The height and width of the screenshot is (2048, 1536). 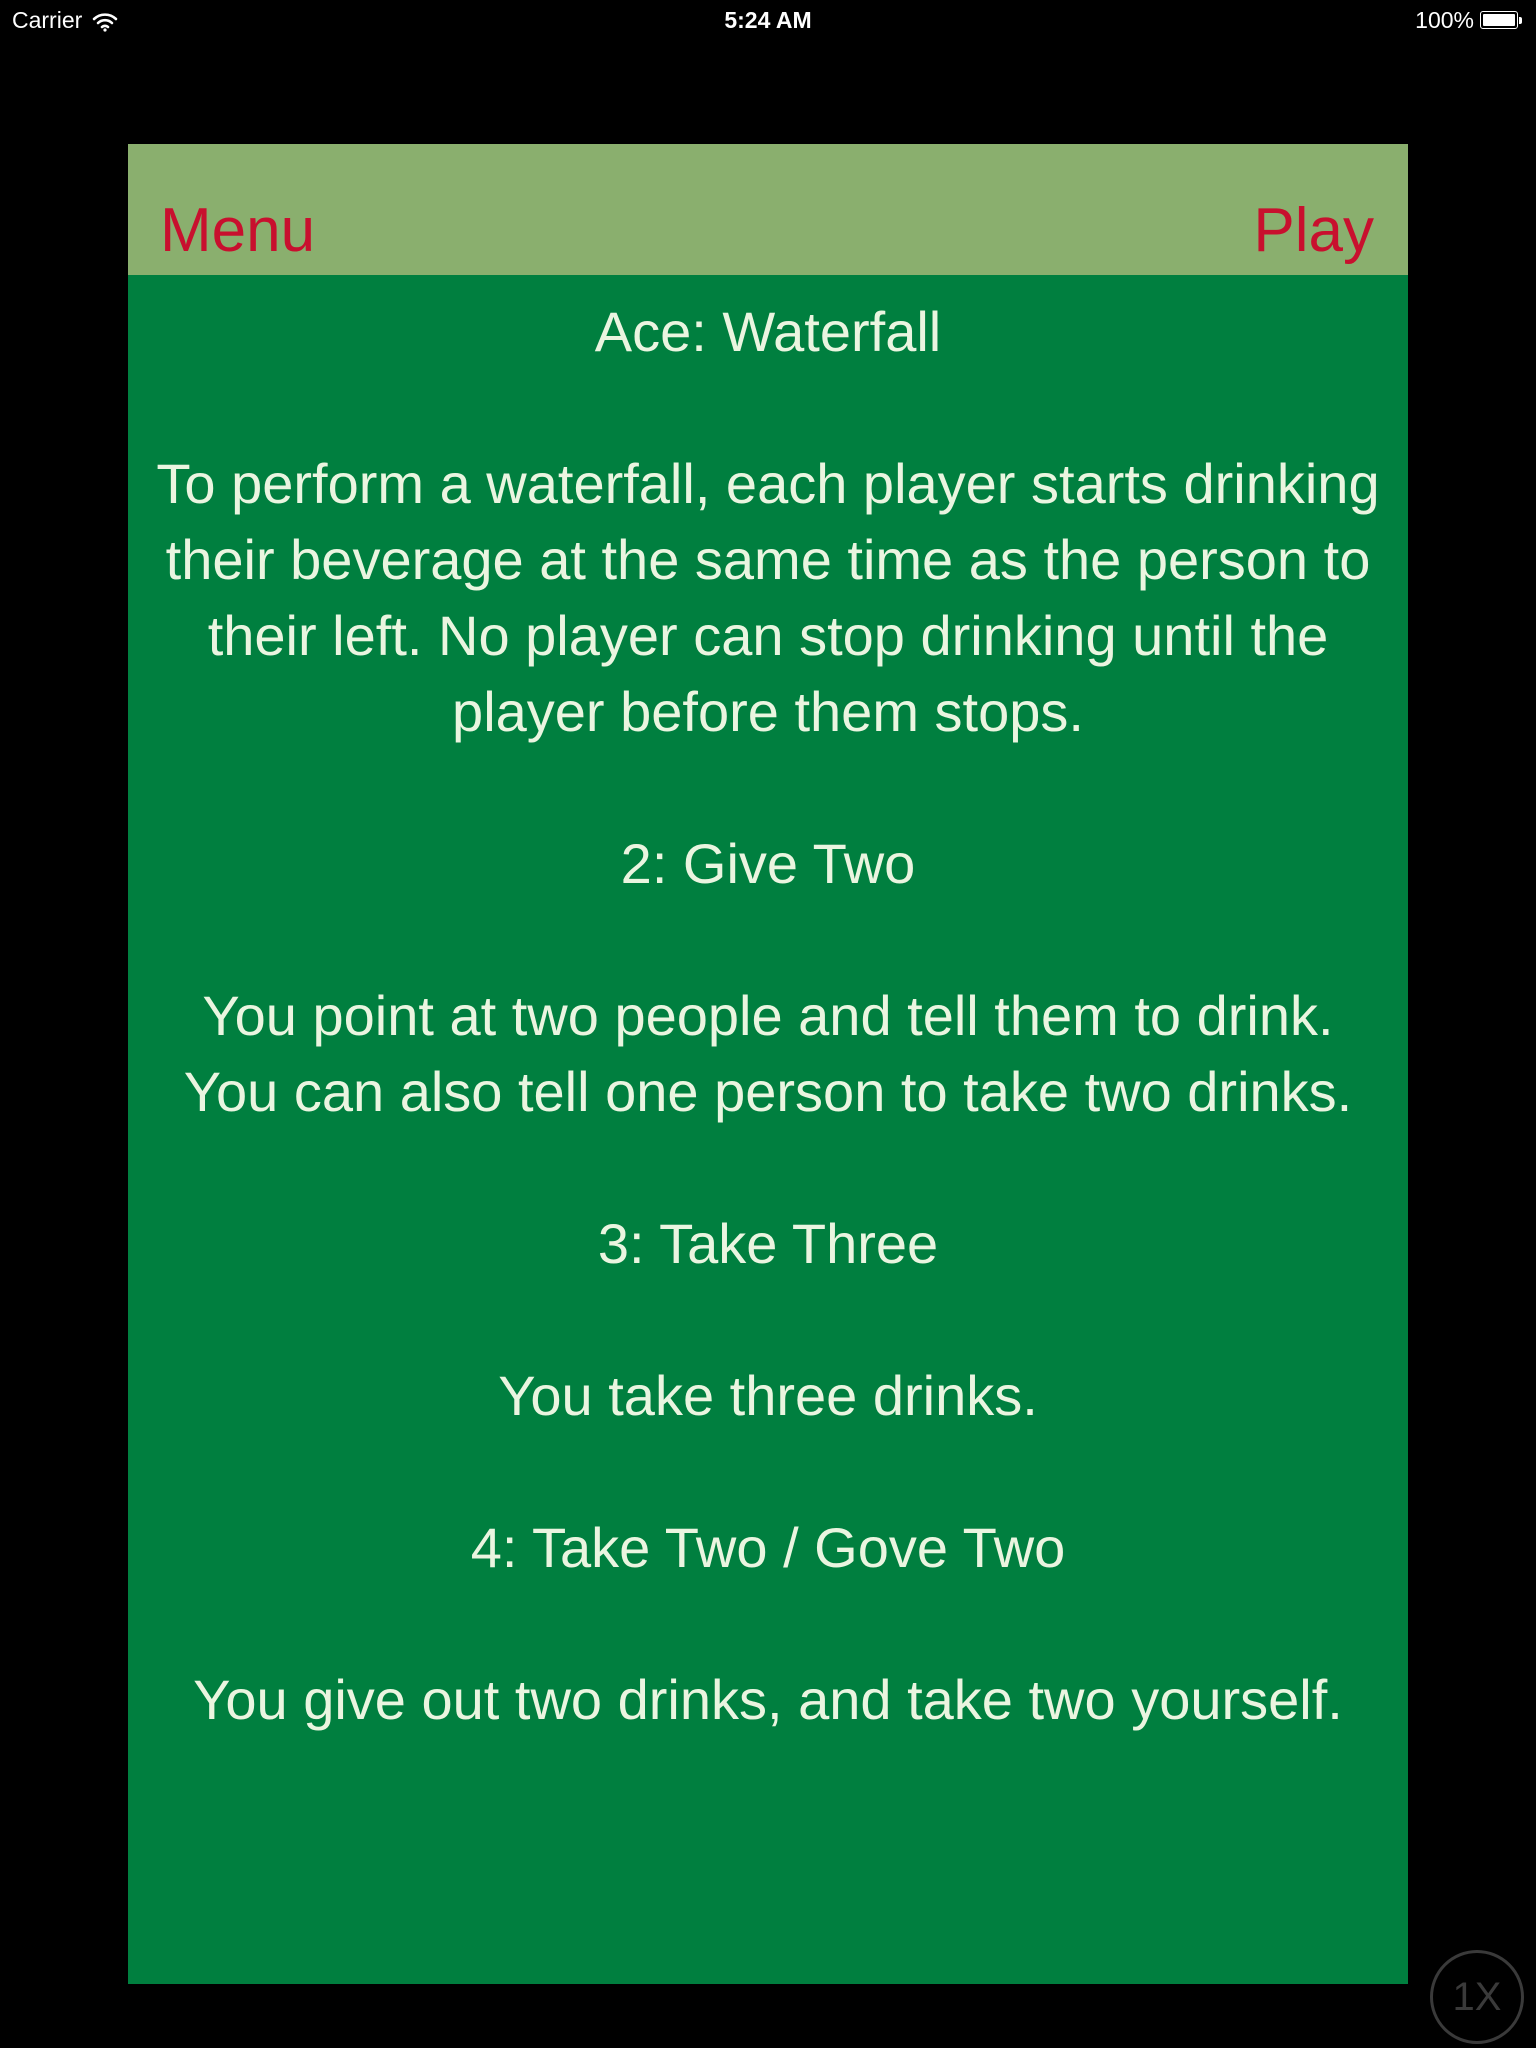 I want to click on zoom-indicator: 1X, so click(x=1477, y=1997).